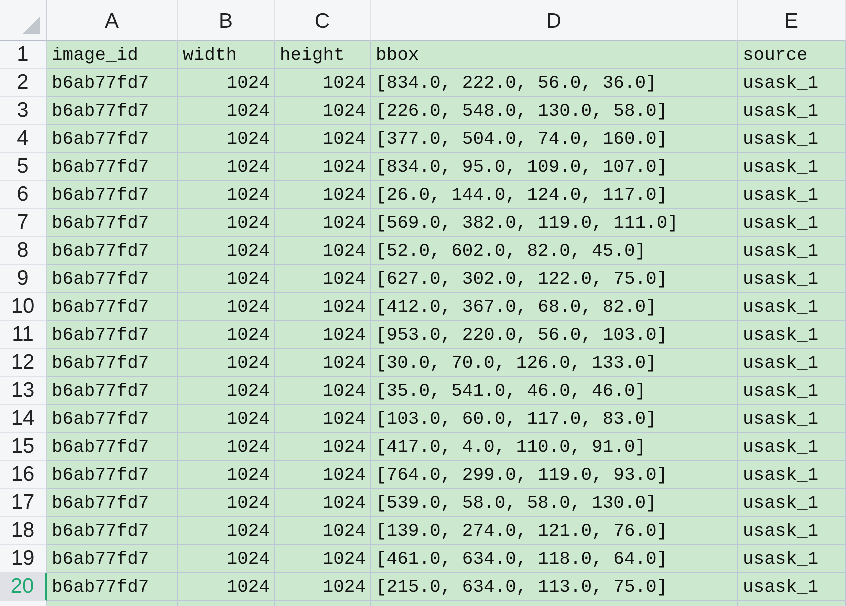 Image resolution: width=846 pixels, height=606 pixels. What do you see at coordinates (554, 363) in the screenshot?
I see `table-cell: [30.0, 70.0, 126.0, 133.0]` at bounding box center [554, 363].